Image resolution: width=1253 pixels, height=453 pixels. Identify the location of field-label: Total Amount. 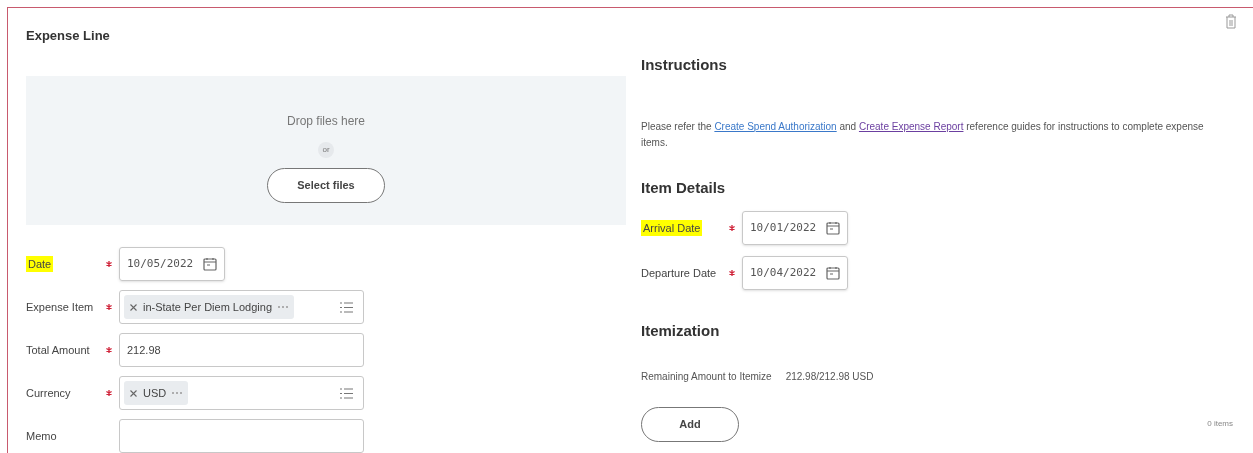
(58, 350).